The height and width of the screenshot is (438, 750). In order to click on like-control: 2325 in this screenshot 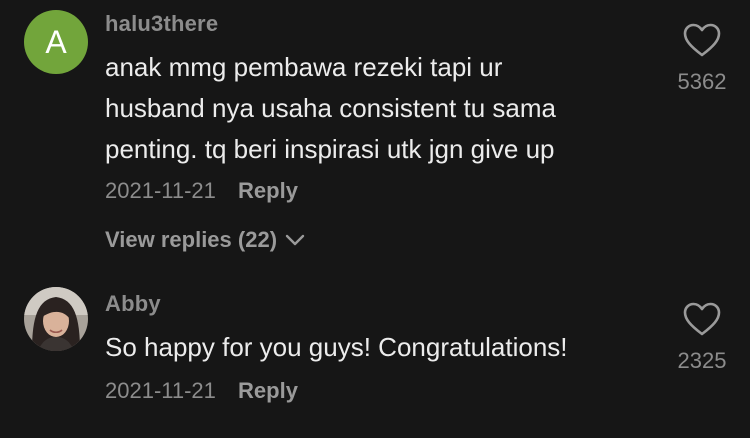, I will do `click(702, 337)`.